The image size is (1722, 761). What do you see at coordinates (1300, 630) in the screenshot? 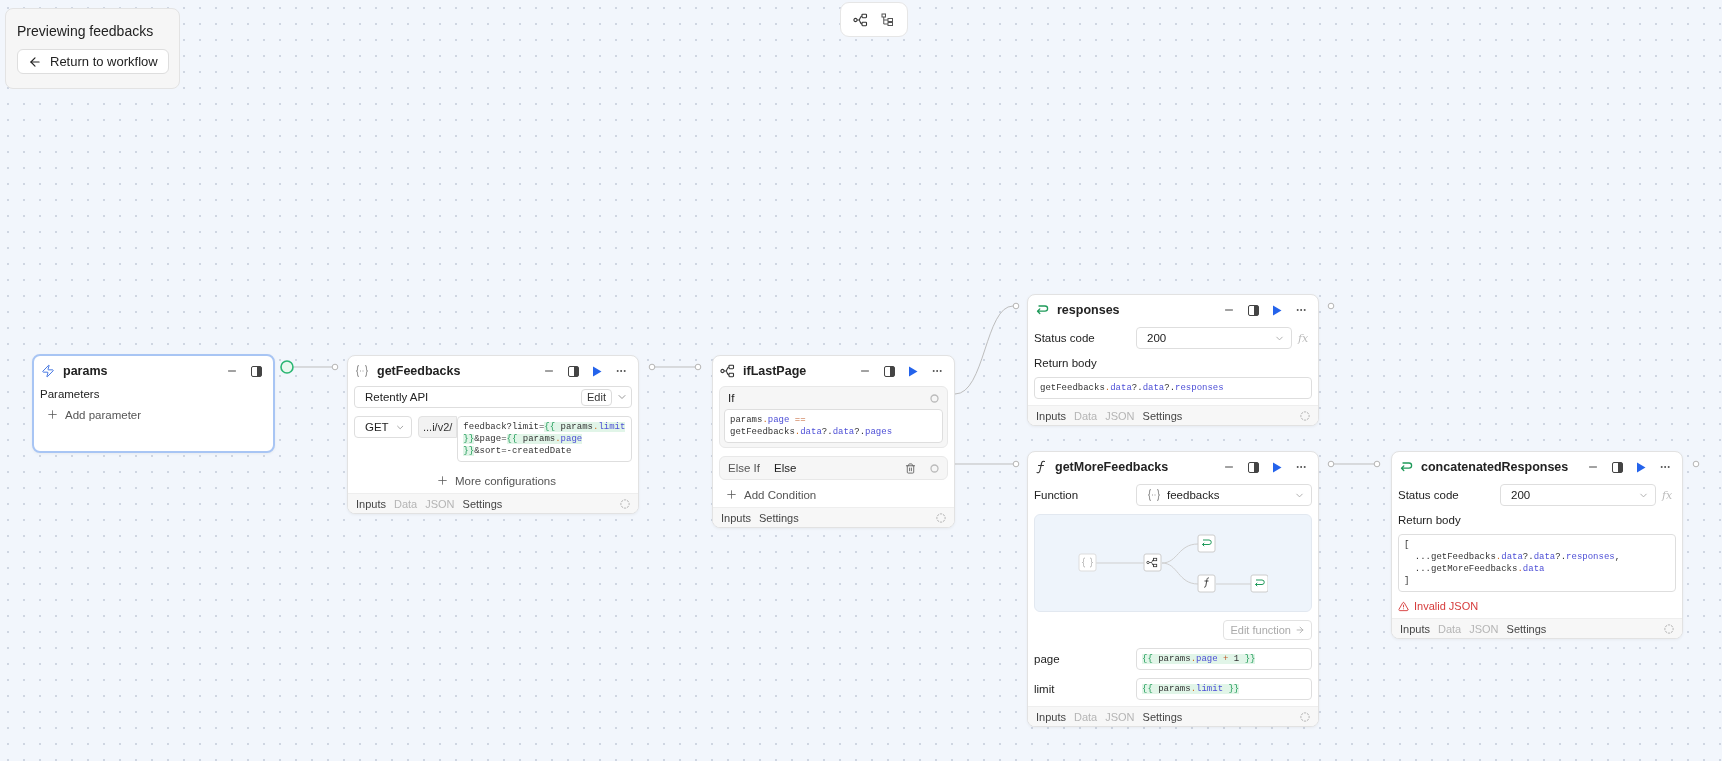
I see `arrow-right-icon` at bounding box center [1300, 630].